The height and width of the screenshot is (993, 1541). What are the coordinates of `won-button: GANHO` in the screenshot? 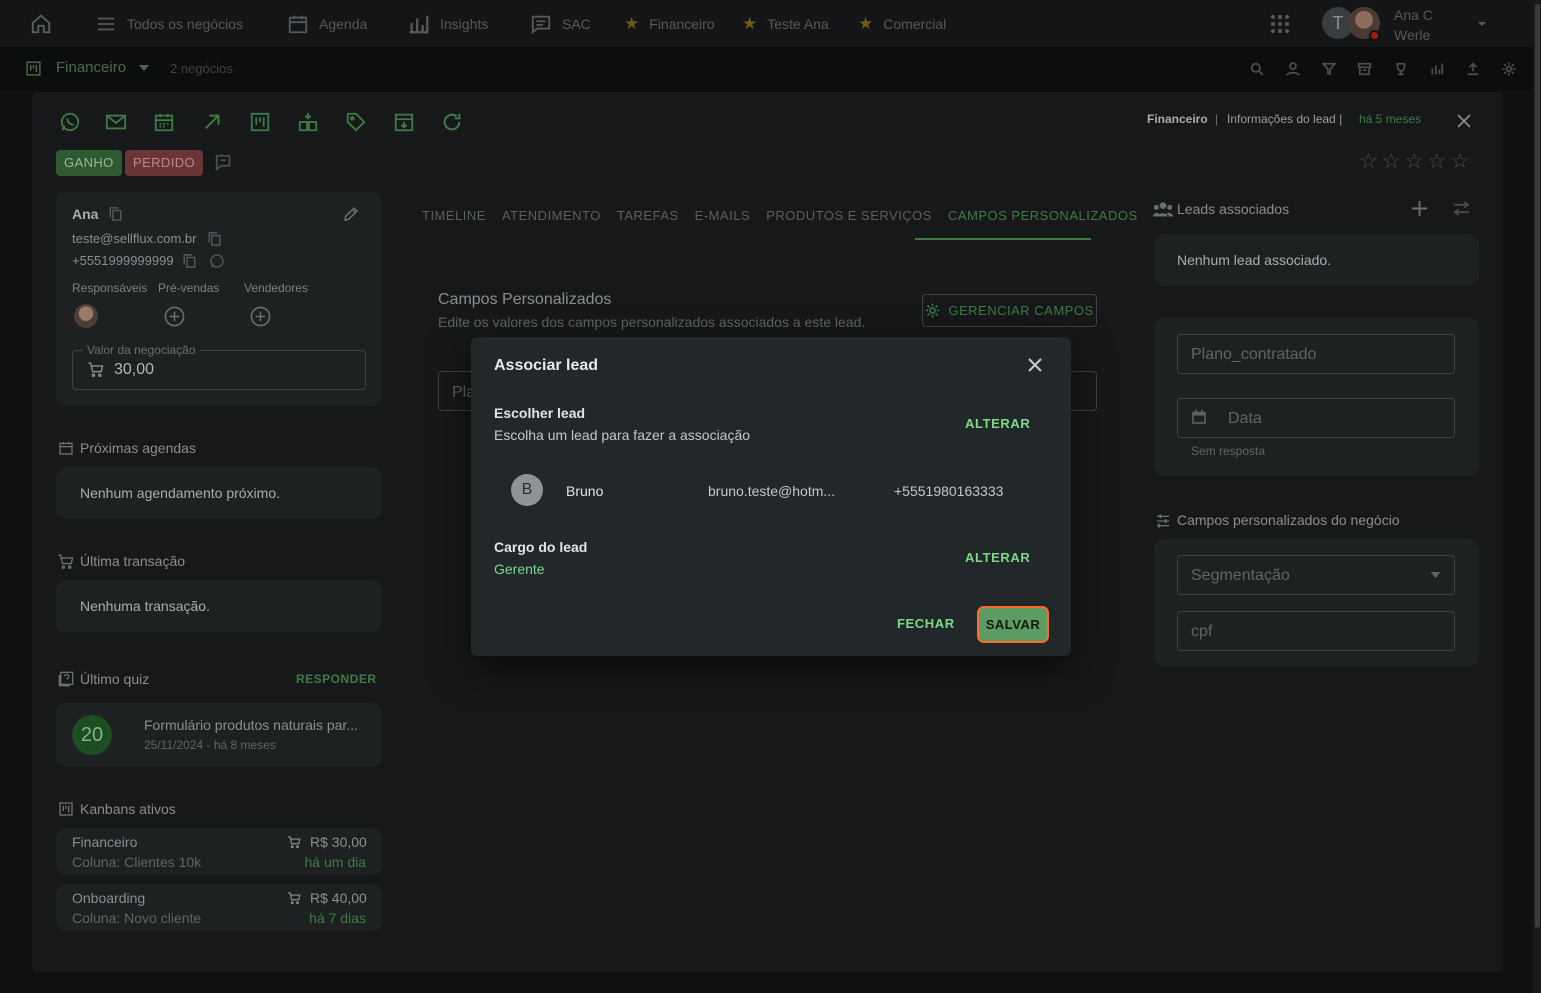 It's located at (89, 163).